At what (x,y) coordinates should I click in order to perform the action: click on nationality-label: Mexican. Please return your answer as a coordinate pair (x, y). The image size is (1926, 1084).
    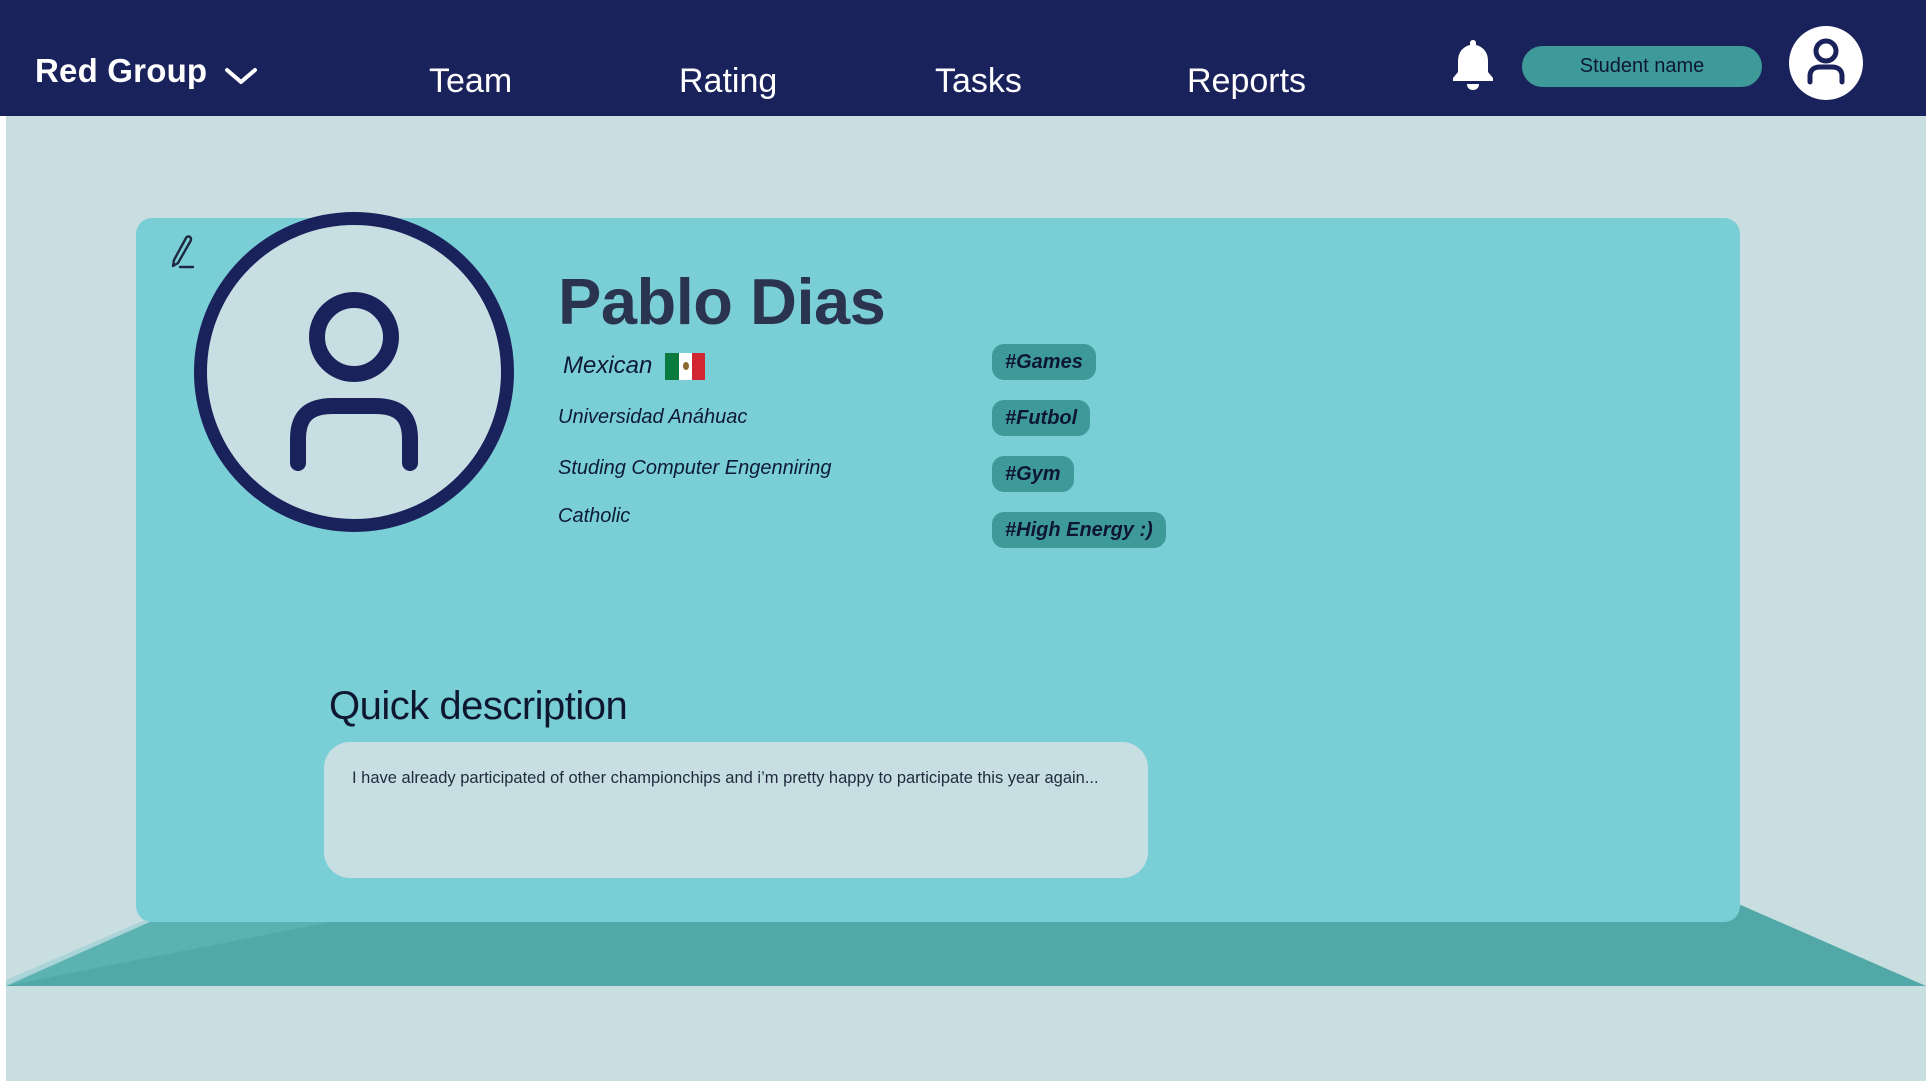
    Looking at the image, I should click on (608, 365).